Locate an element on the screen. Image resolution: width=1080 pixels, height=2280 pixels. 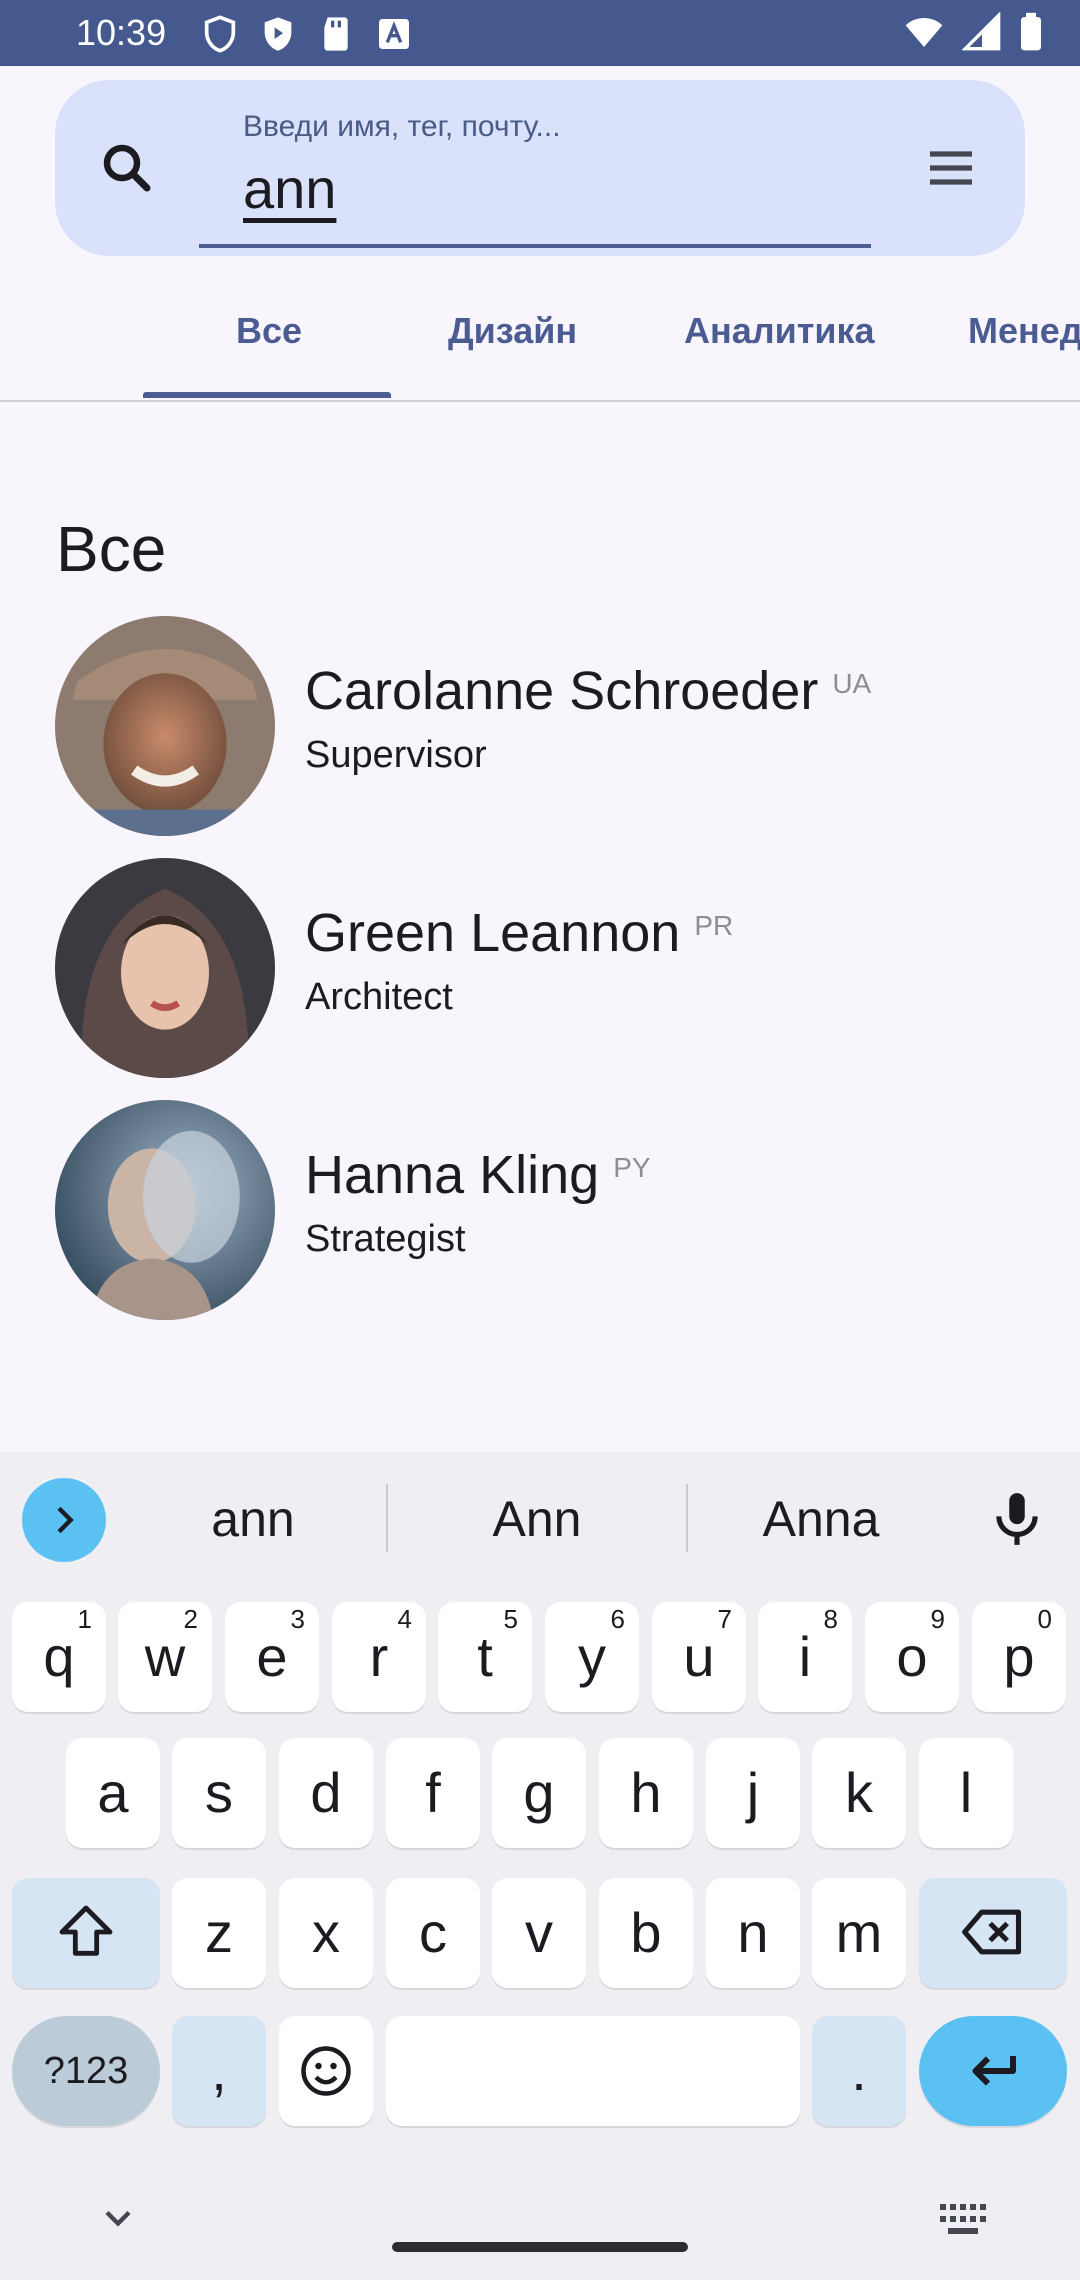
shield-outline-icon is located at coordinates (220, 34).